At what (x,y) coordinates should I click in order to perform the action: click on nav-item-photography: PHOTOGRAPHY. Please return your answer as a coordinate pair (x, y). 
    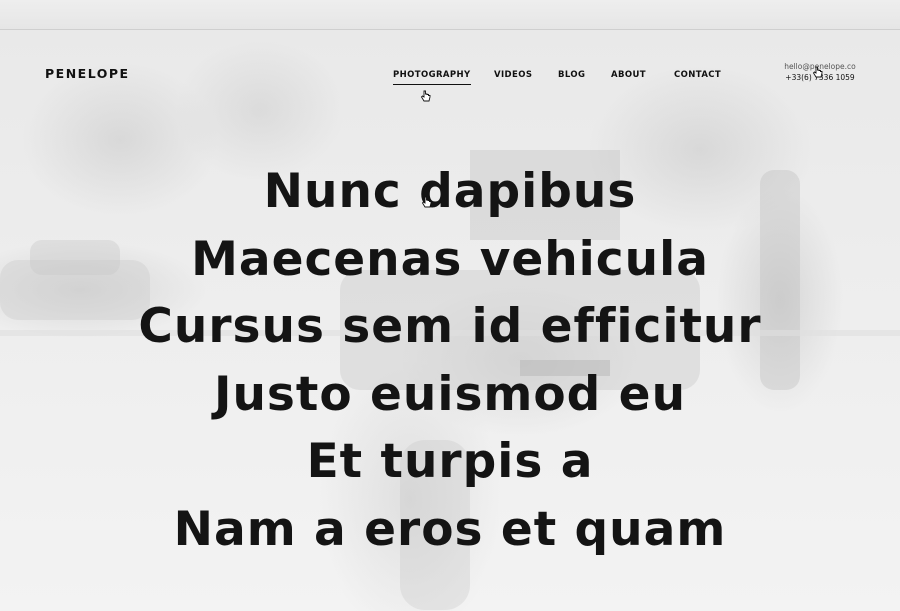
    Looking at the image, I should click on (432, 77).